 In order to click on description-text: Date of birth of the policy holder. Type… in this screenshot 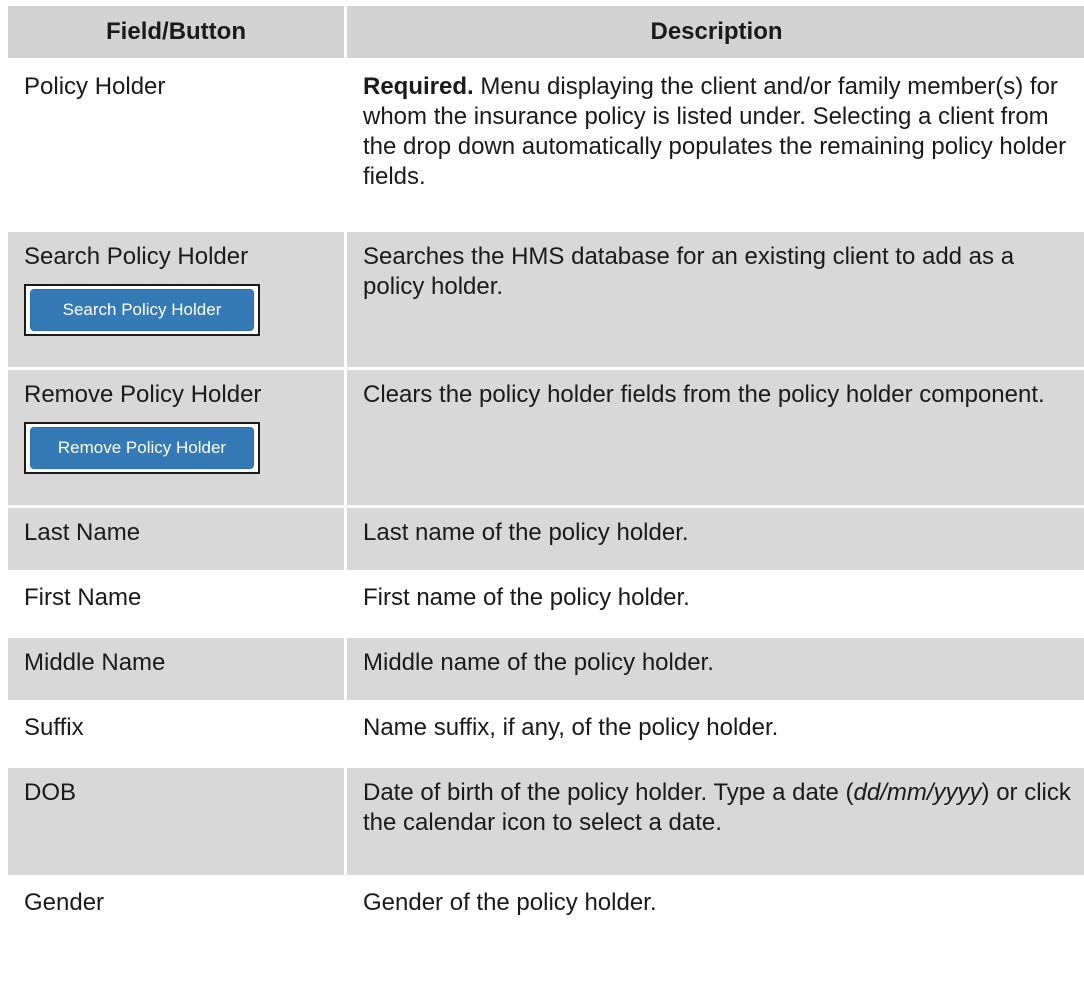, I will do `click(608, 792)`.